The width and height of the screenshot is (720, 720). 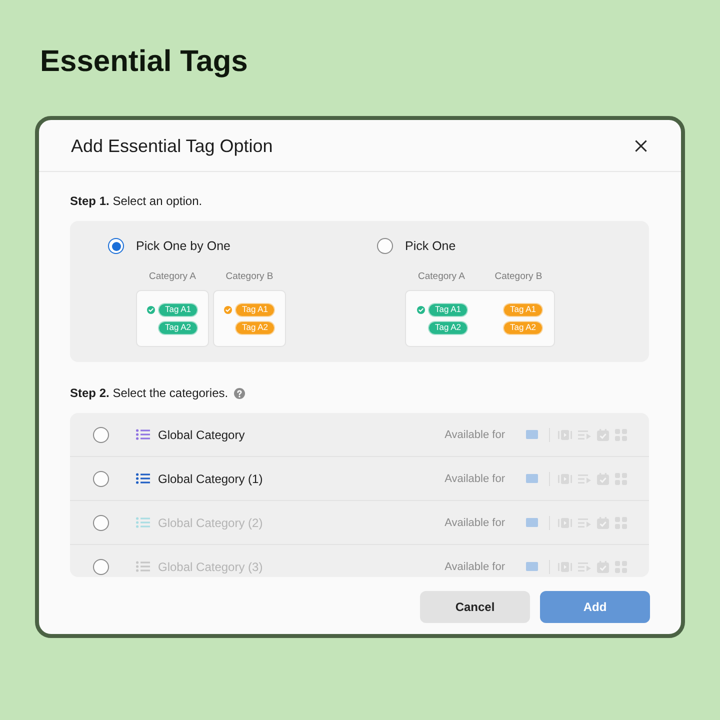 I want to click on dialog-title: Add Essential Tag Option, so click(x=172, y=145).